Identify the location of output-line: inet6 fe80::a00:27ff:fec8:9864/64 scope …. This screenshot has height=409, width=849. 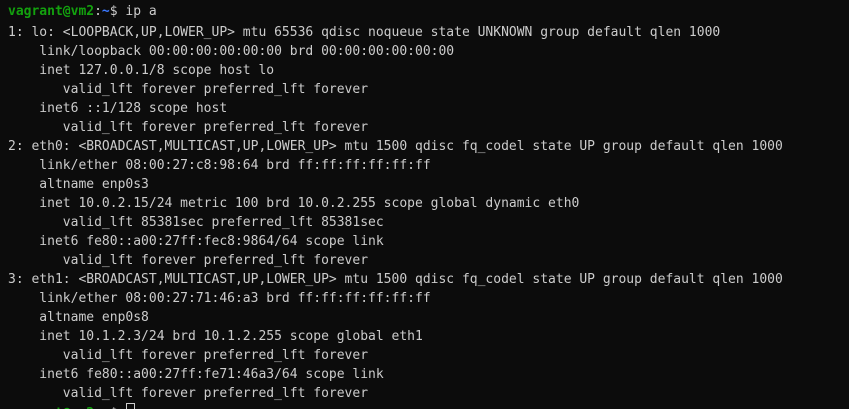
(196, 241).